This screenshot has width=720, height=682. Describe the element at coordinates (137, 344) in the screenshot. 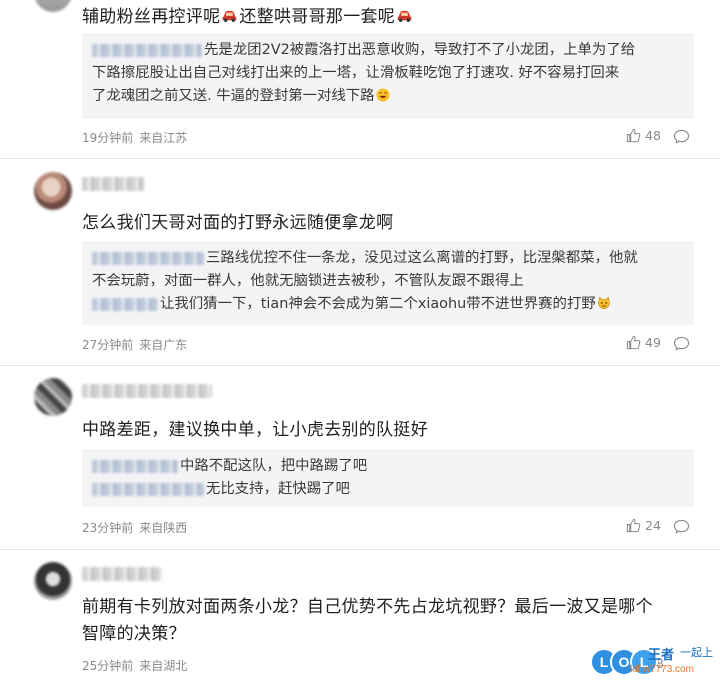

I see `comment-meta: 27分钟前 来自广东` at that location.